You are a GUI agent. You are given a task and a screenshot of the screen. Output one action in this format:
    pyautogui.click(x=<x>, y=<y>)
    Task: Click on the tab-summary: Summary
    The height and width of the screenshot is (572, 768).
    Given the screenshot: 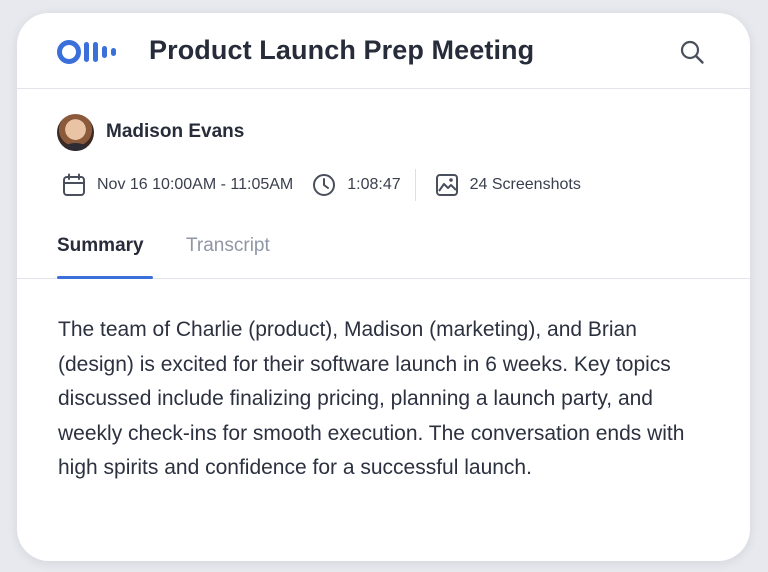 What is the action you would take?
    pyautogui.click(x=100, y=246)
    